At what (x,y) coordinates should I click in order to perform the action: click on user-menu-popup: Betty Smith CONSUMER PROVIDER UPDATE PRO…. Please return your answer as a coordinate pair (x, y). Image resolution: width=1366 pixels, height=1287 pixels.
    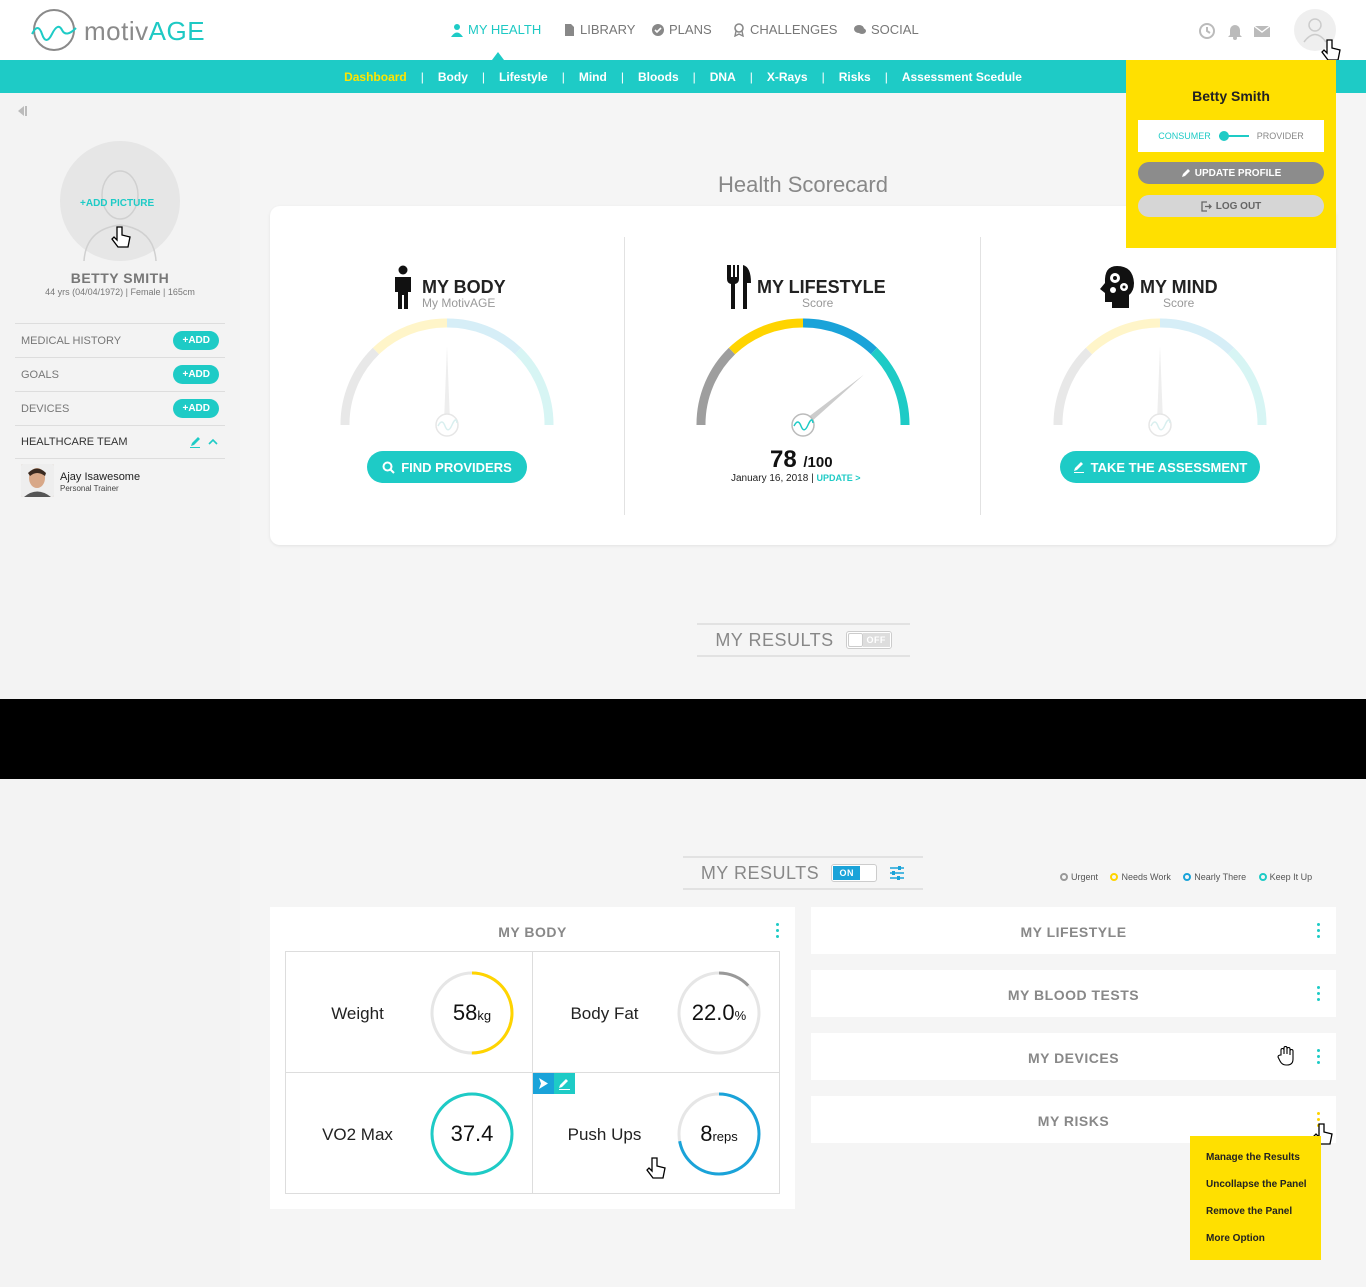
    Looking at the image, I should click on (1231, 154).